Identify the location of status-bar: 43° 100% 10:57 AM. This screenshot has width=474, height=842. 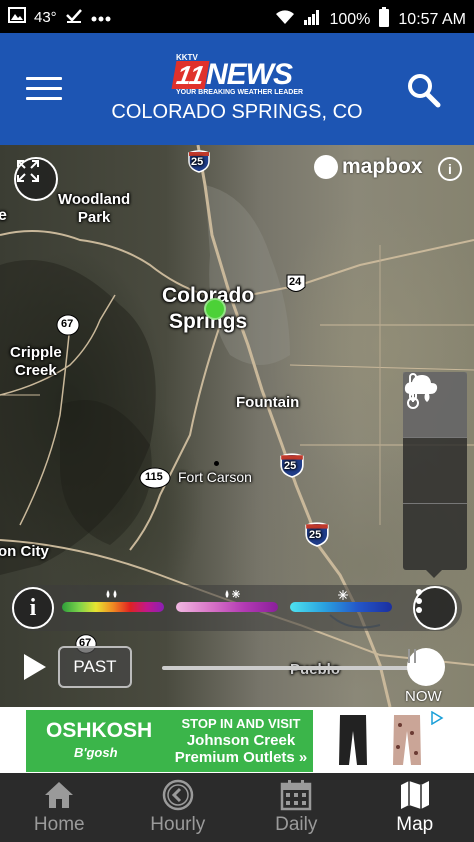
(237, 16).